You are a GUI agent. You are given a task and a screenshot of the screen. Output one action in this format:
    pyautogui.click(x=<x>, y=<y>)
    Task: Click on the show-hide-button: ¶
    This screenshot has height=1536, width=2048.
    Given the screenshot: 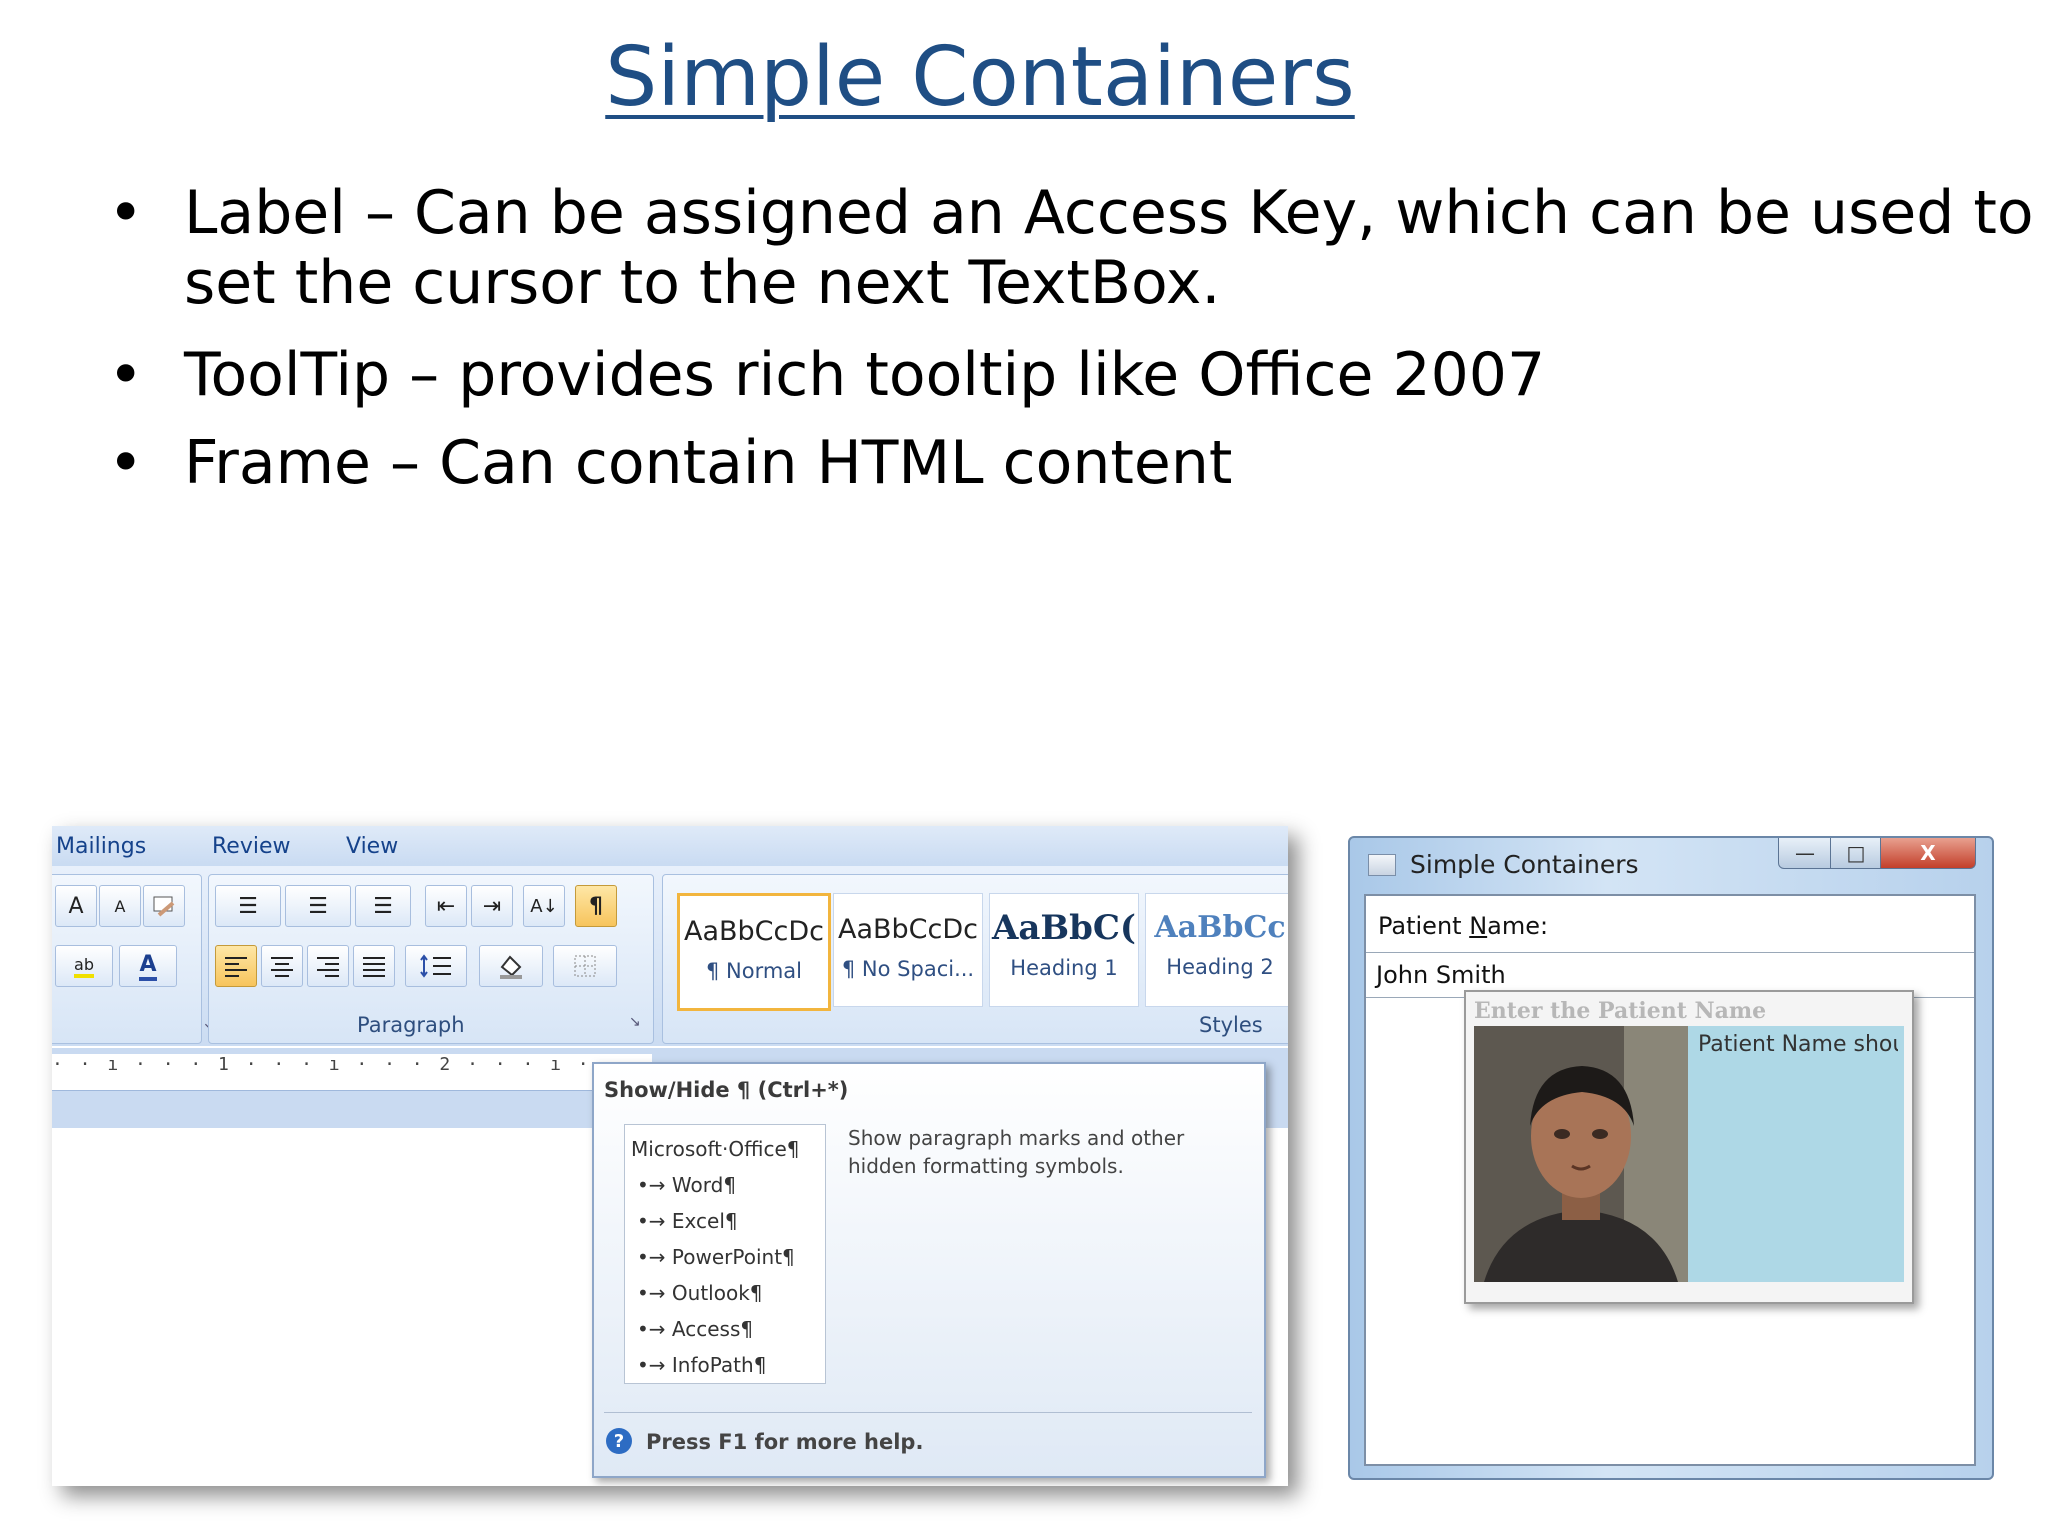 What is the action you would take?
    pyautogui.click(x=596, y=906)
    